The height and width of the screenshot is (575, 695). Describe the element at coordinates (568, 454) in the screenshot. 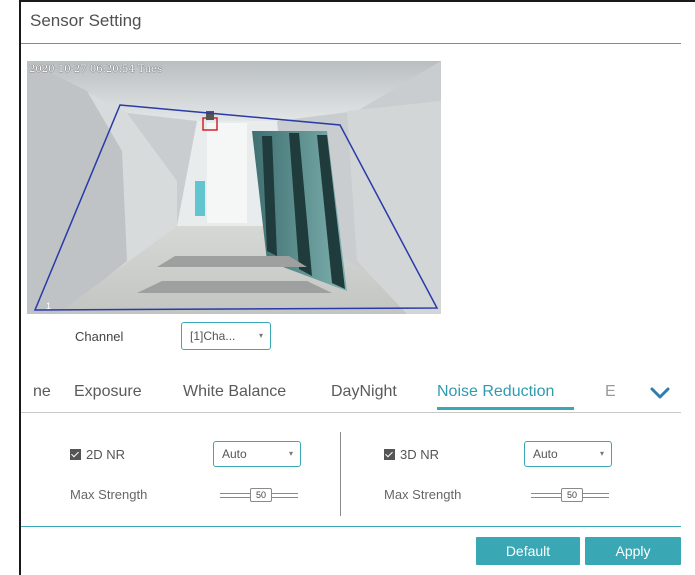

I see `nr3d-mode-select: Auto ▾` at that location.